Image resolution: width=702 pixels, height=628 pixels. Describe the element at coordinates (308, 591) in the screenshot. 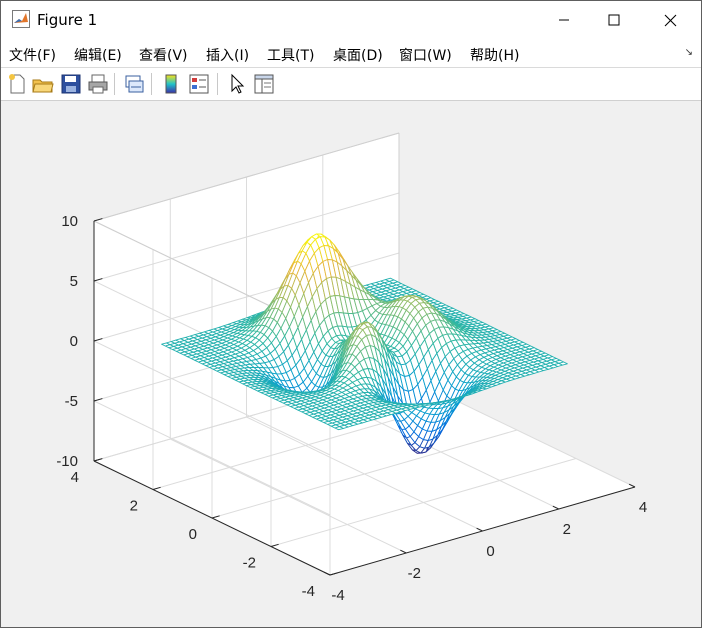

I see `y-tick-label: -4` at that location.